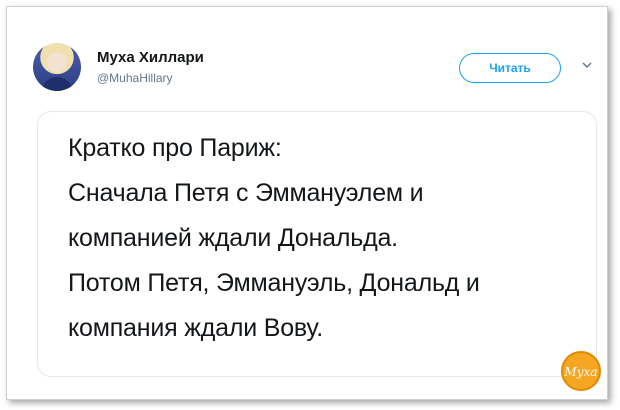  I want to click on avatar, so click(57, 67).